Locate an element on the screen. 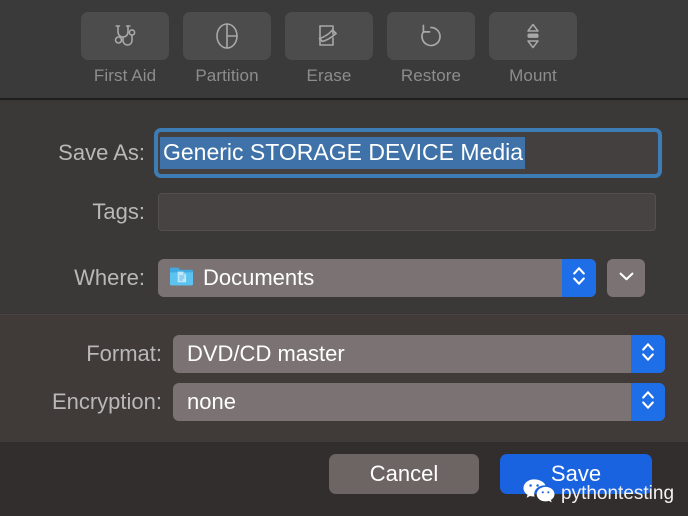  toolbar-item-first-aid: First Aid is located at coordinates (125, 49).